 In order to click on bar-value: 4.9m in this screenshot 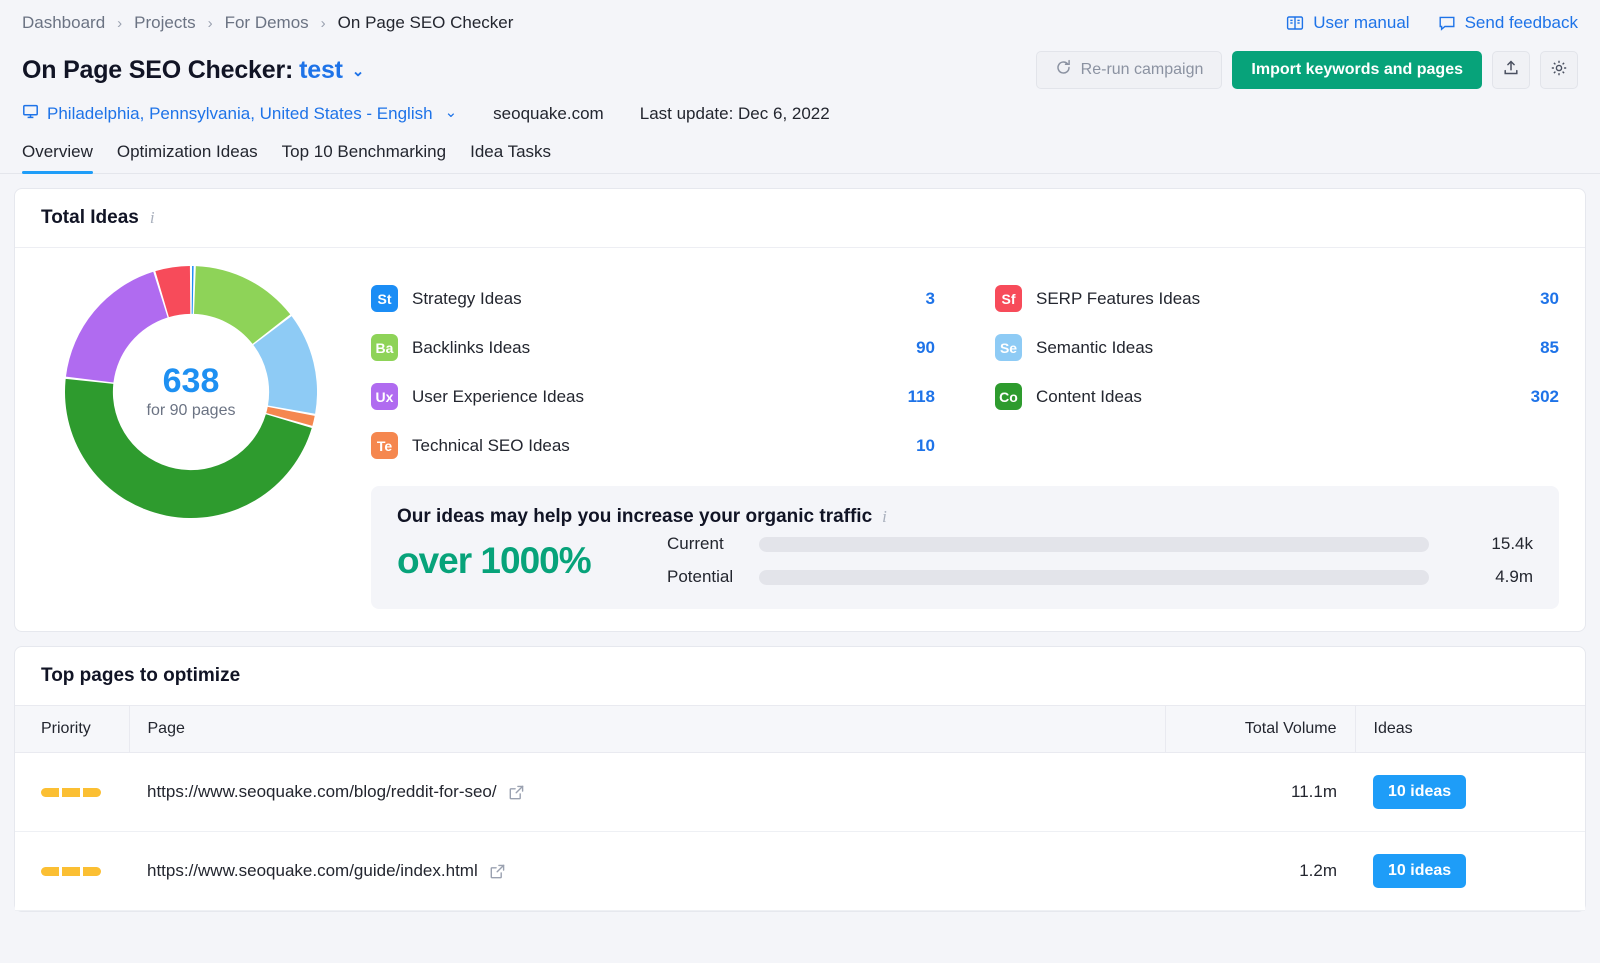, I will do `click(1514, 576)`.